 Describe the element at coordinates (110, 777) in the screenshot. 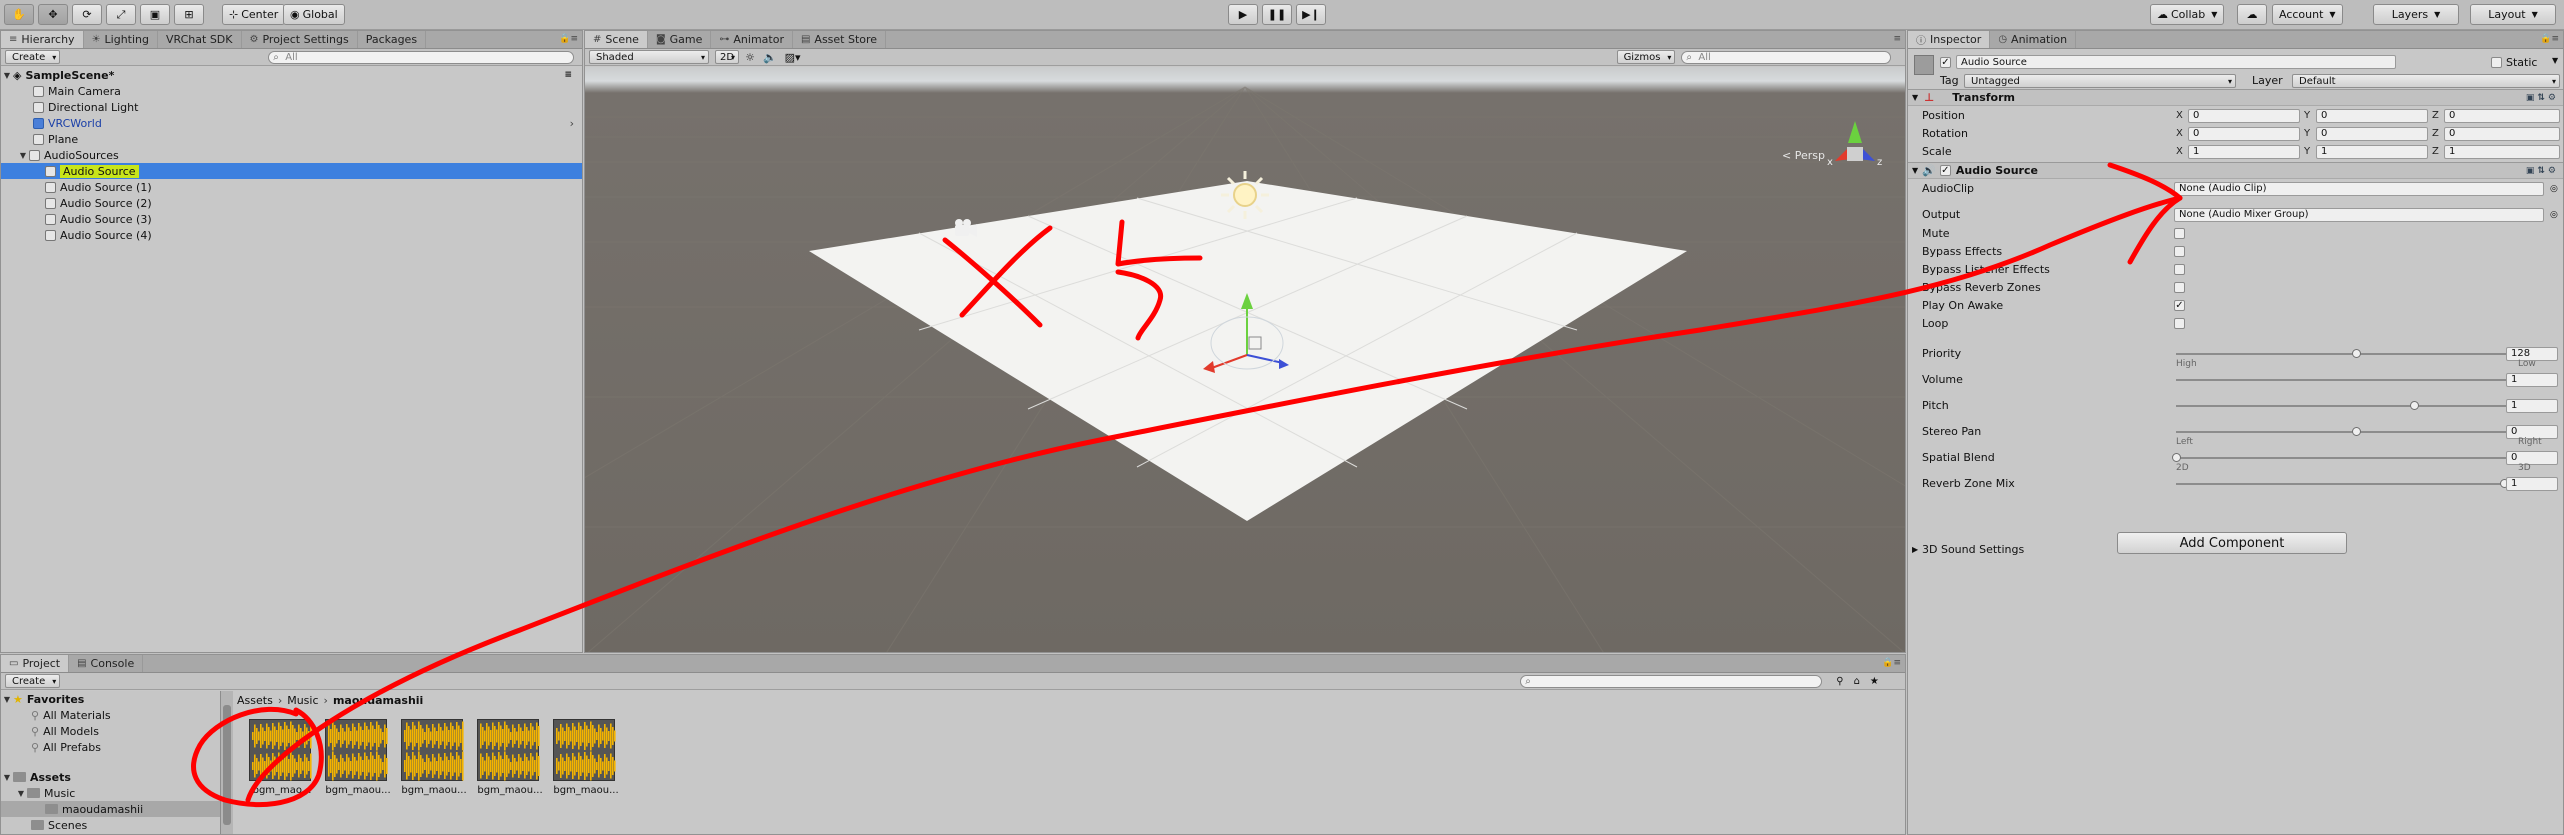

I see `tree-item-assets: ▼ Assets` at that location.